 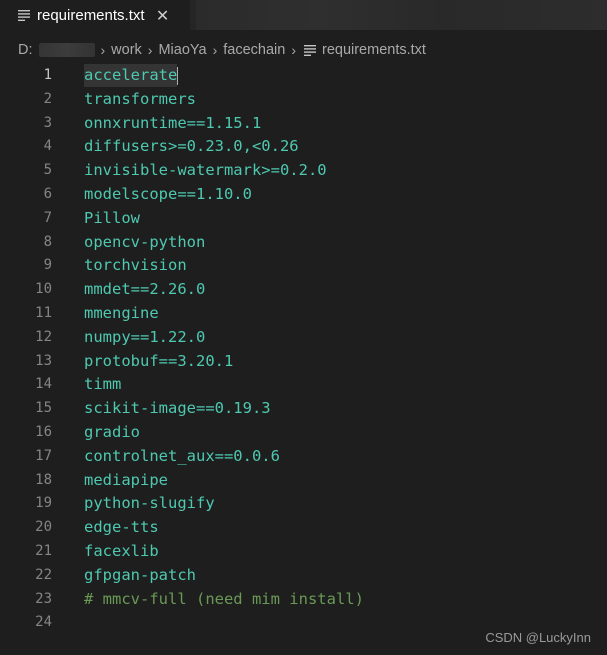 I want to click on line-text: onnxruntime==1.15.1, so click(x=172, y=123).